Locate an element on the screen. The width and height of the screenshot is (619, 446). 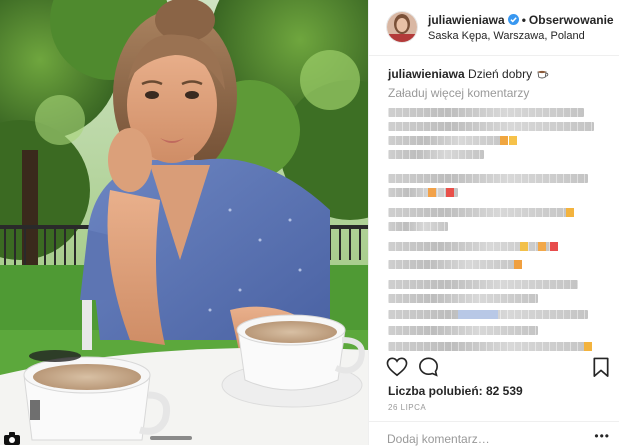
follow-button: Obserwowanie is located at coordinates (571, 20).